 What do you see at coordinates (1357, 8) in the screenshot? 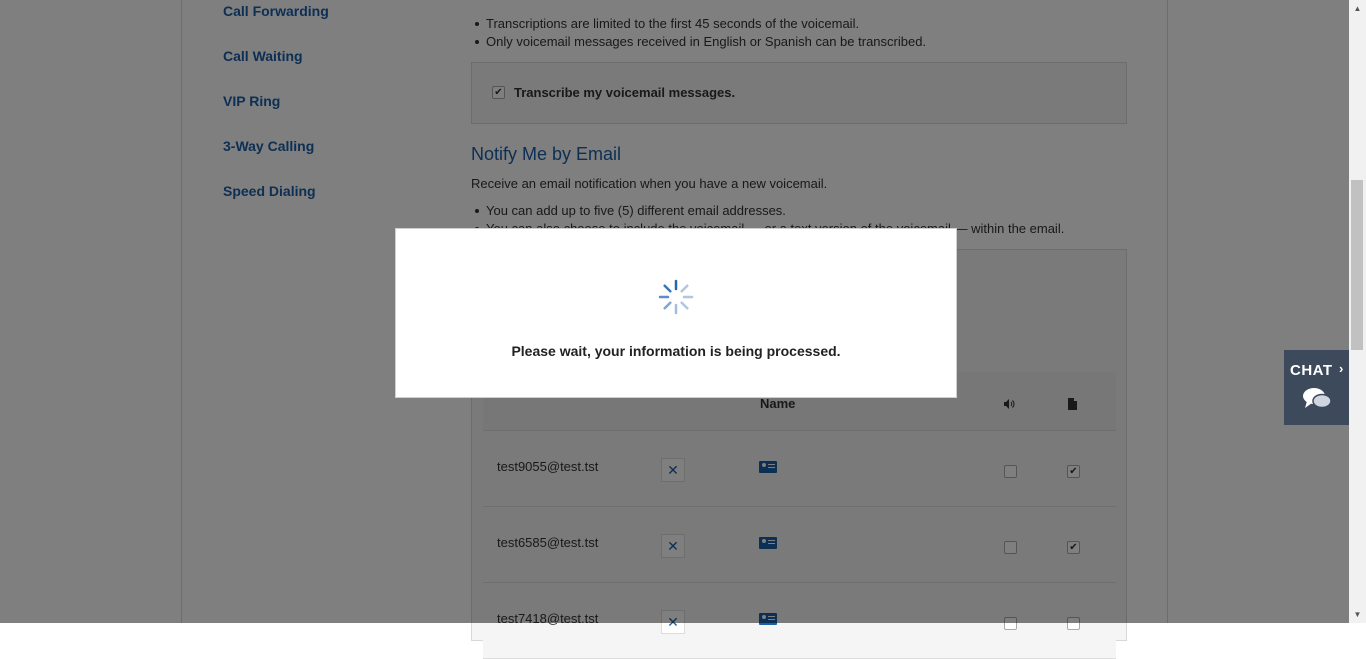
I see `scroll-up-arrow-icon: ▲` at bounding box center [1357, 8].